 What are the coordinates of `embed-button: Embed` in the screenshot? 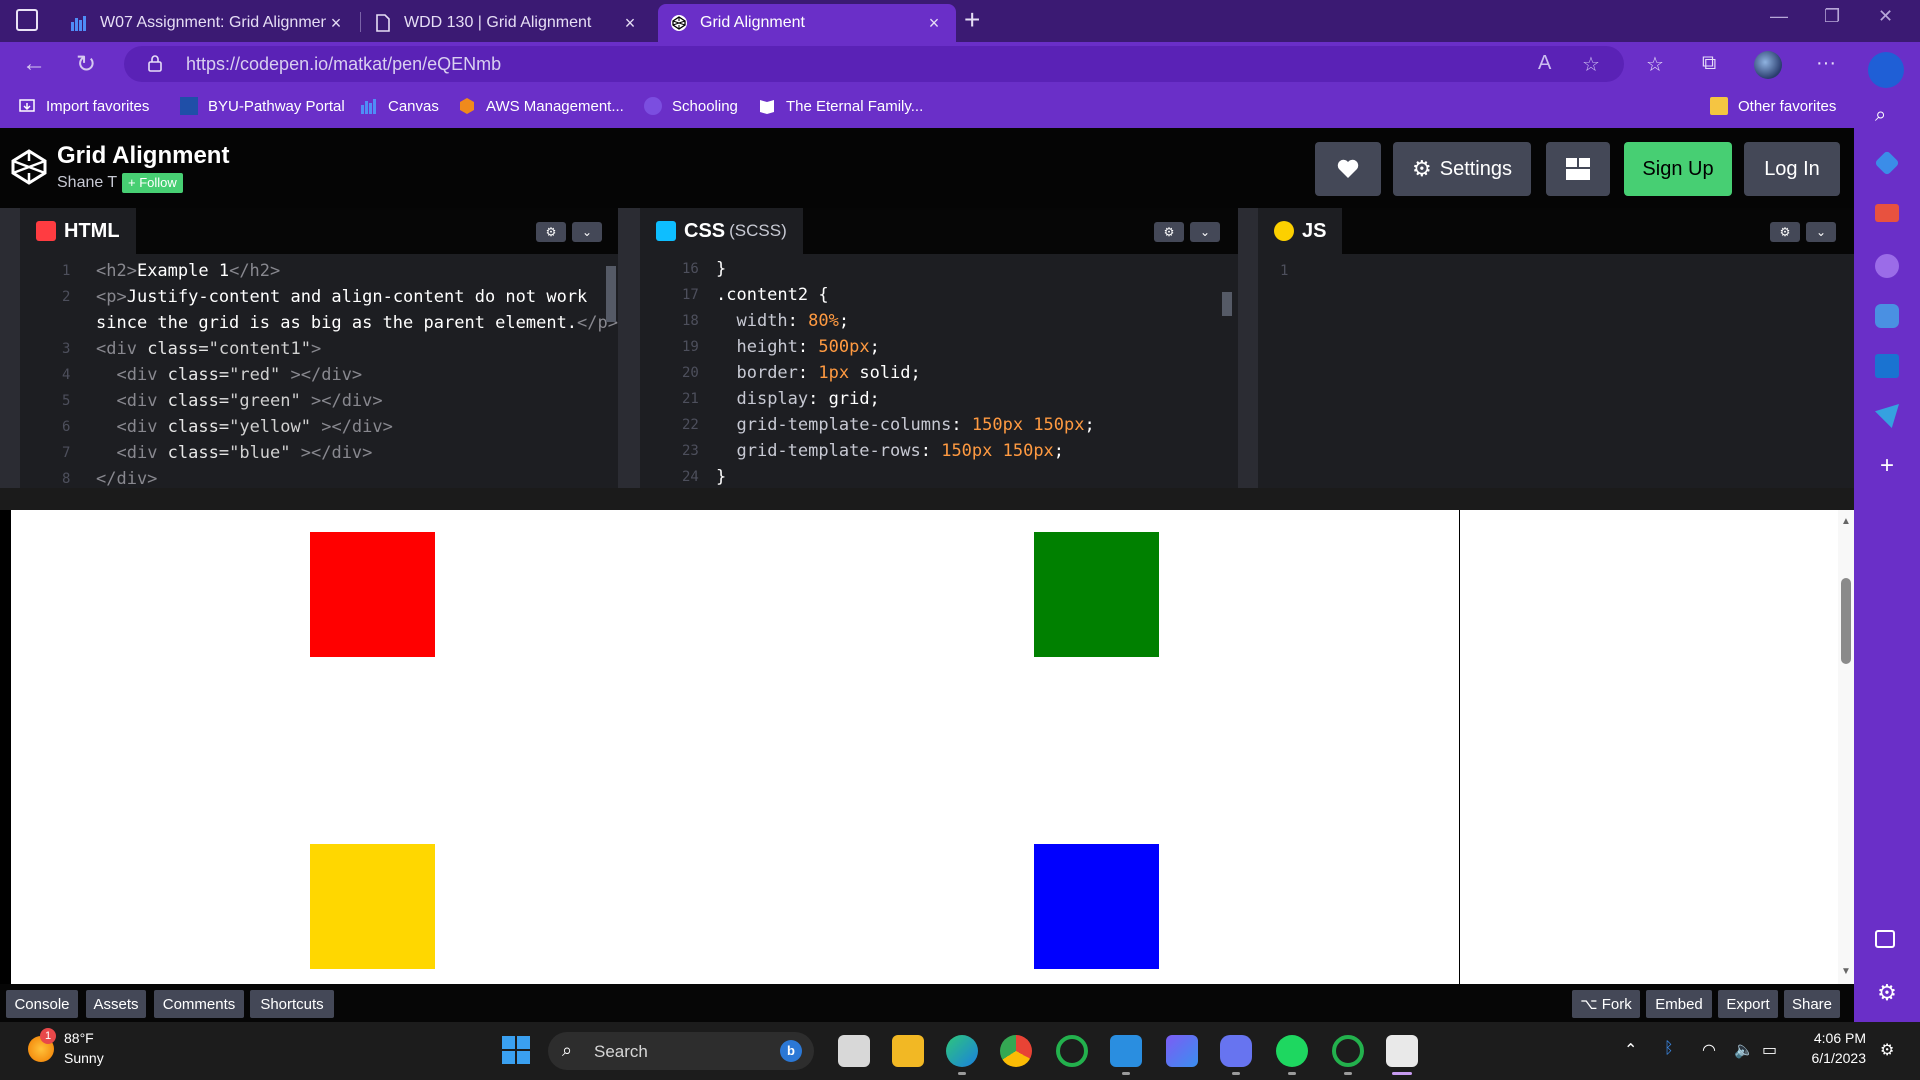 It's located at (1679, 1004).